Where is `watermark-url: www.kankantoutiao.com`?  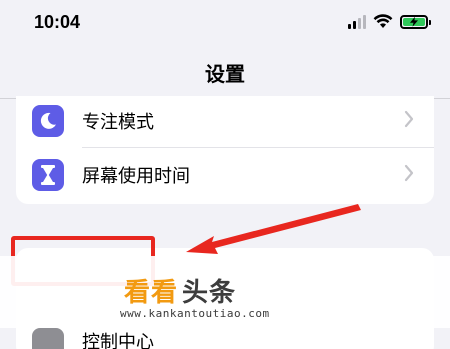
watermark-url: www.kankantoutiao.com is located at coordinates (195, 313).